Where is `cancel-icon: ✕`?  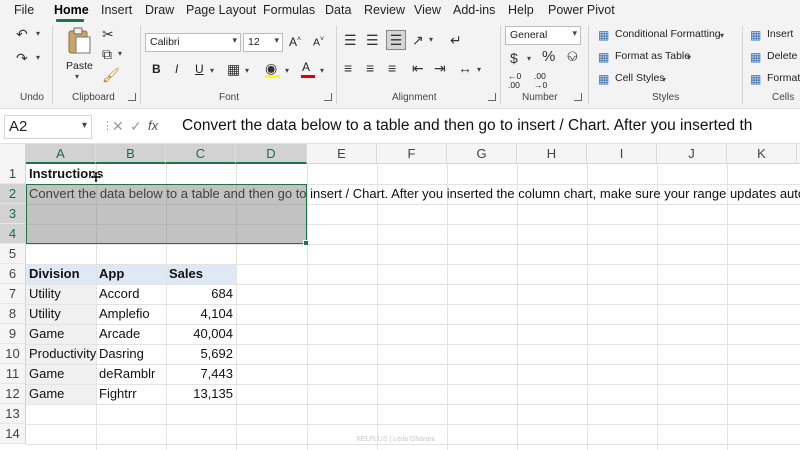 cancel-icon: ✕ is located at coordinates (118, 126).